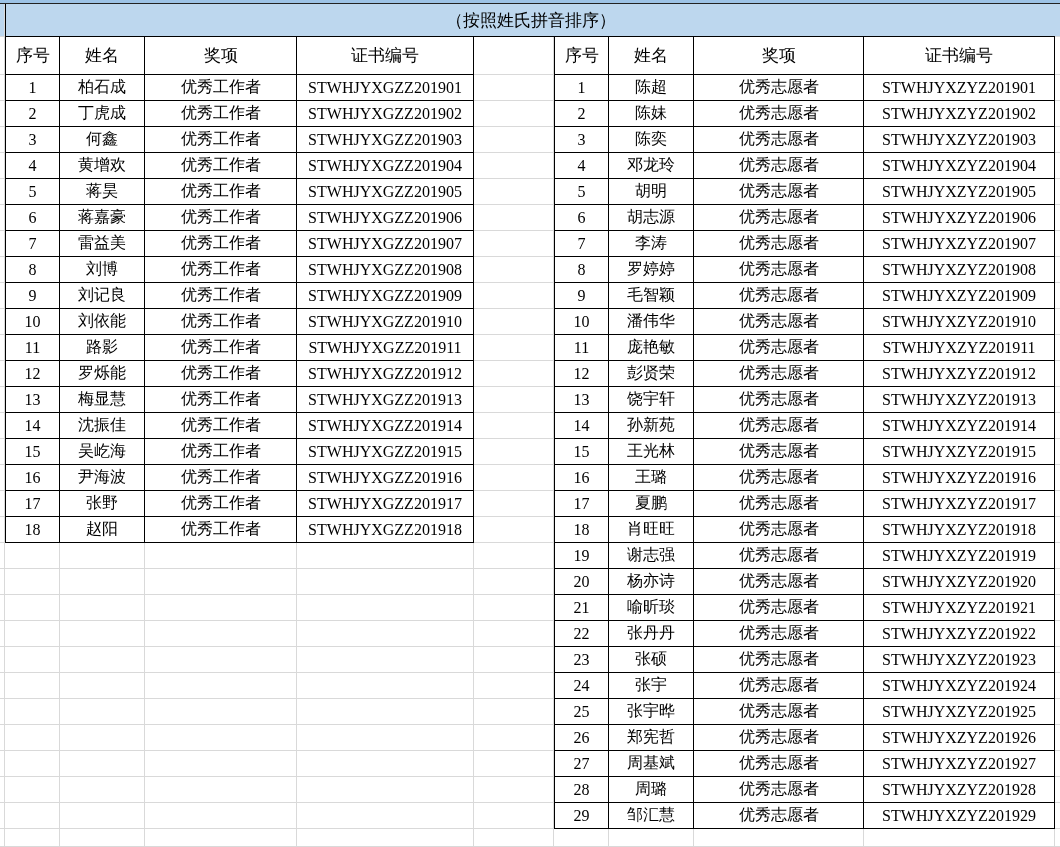 The height and width of the screenshot is (847, 1060). What do you see at coordinates (651, 634) in the screenshot?
I see `table-cell: 张丹丹` at bounding box center [651, 634].